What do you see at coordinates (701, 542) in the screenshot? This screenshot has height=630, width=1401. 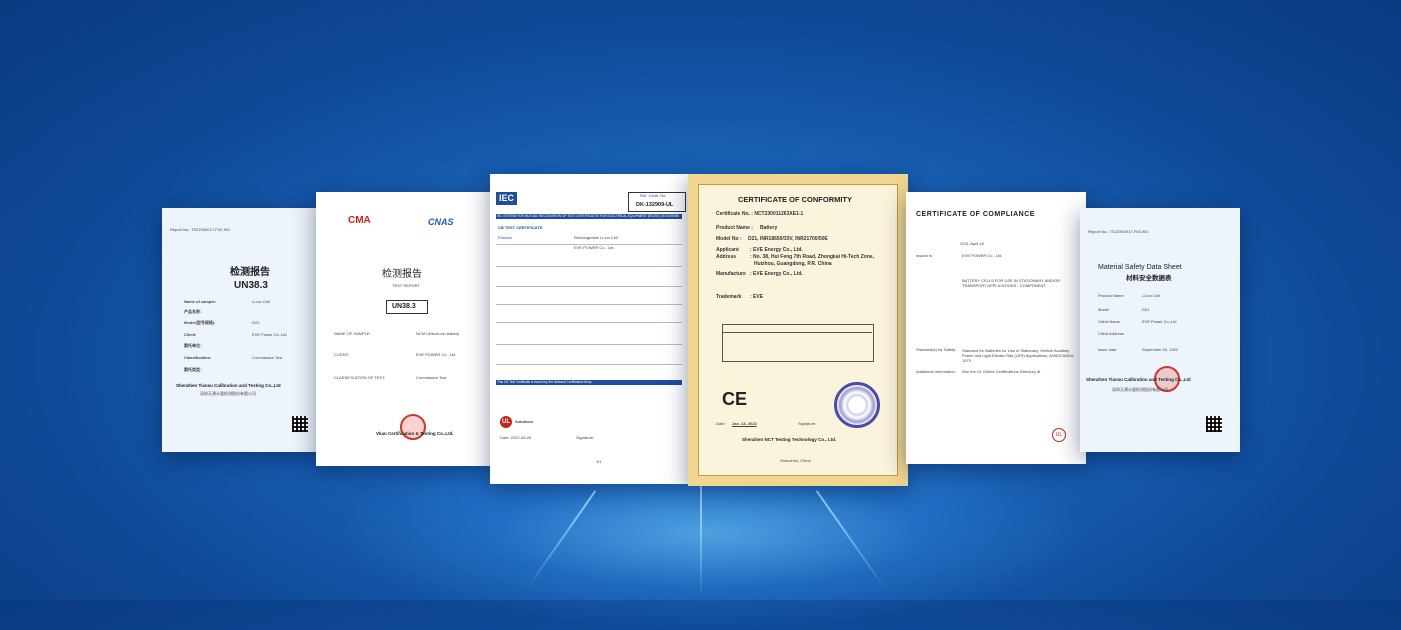 I see `light-streak` at bounding box center [701, 542].